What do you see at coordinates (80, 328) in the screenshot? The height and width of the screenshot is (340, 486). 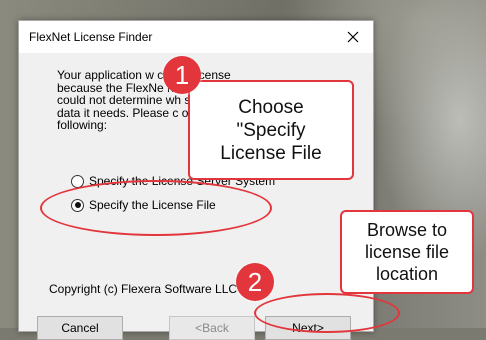 I see `cancel-button: Cancel` at bounding box center [80, 328].